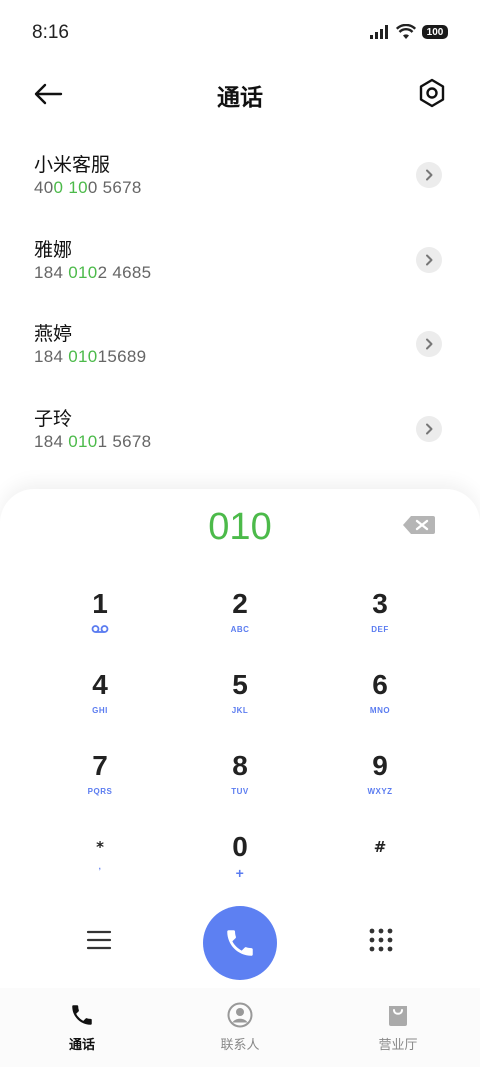  I want to click on hamburger-menu-icon, so click(99, 940).